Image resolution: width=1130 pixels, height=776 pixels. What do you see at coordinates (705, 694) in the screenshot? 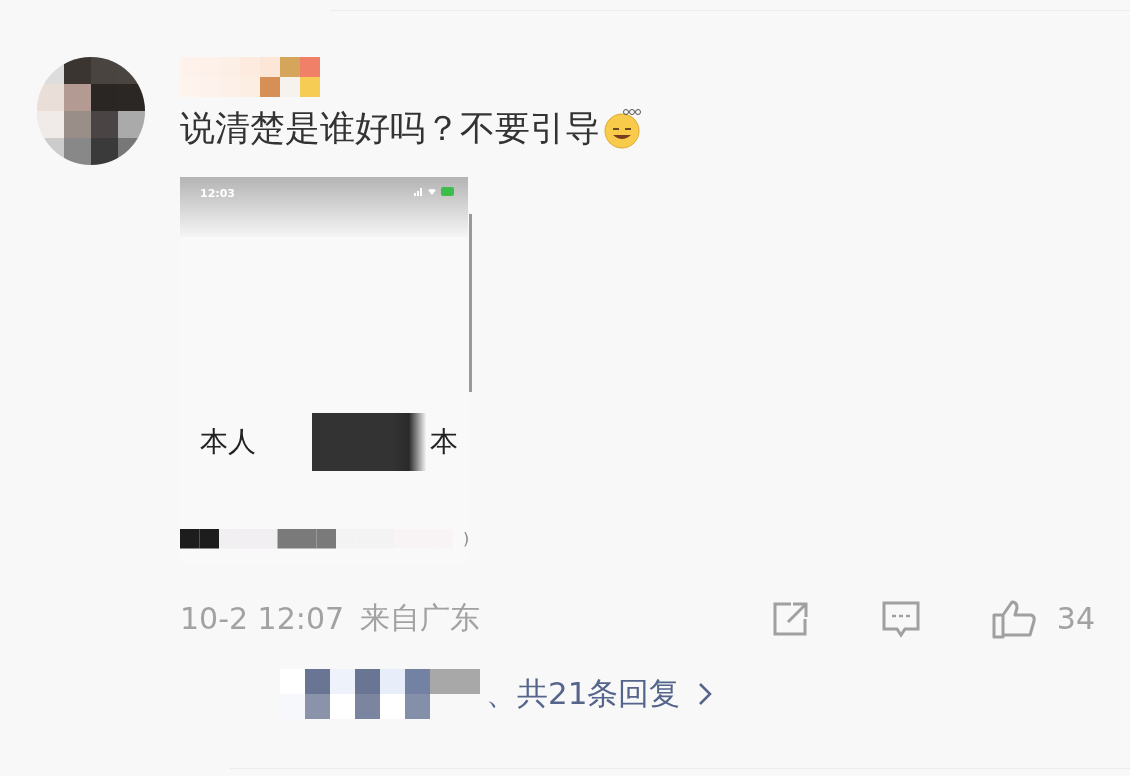
I see `chevron-right-icon` at bounding box center [705, 694].